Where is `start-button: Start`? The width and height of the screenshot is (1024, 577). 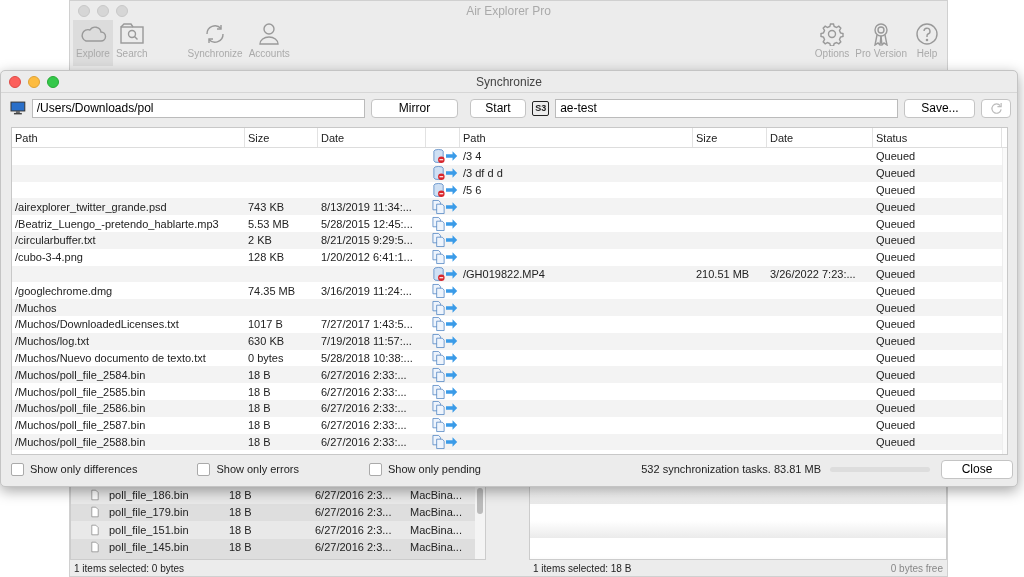 start-button: Start is located at coordinates (498, 108).